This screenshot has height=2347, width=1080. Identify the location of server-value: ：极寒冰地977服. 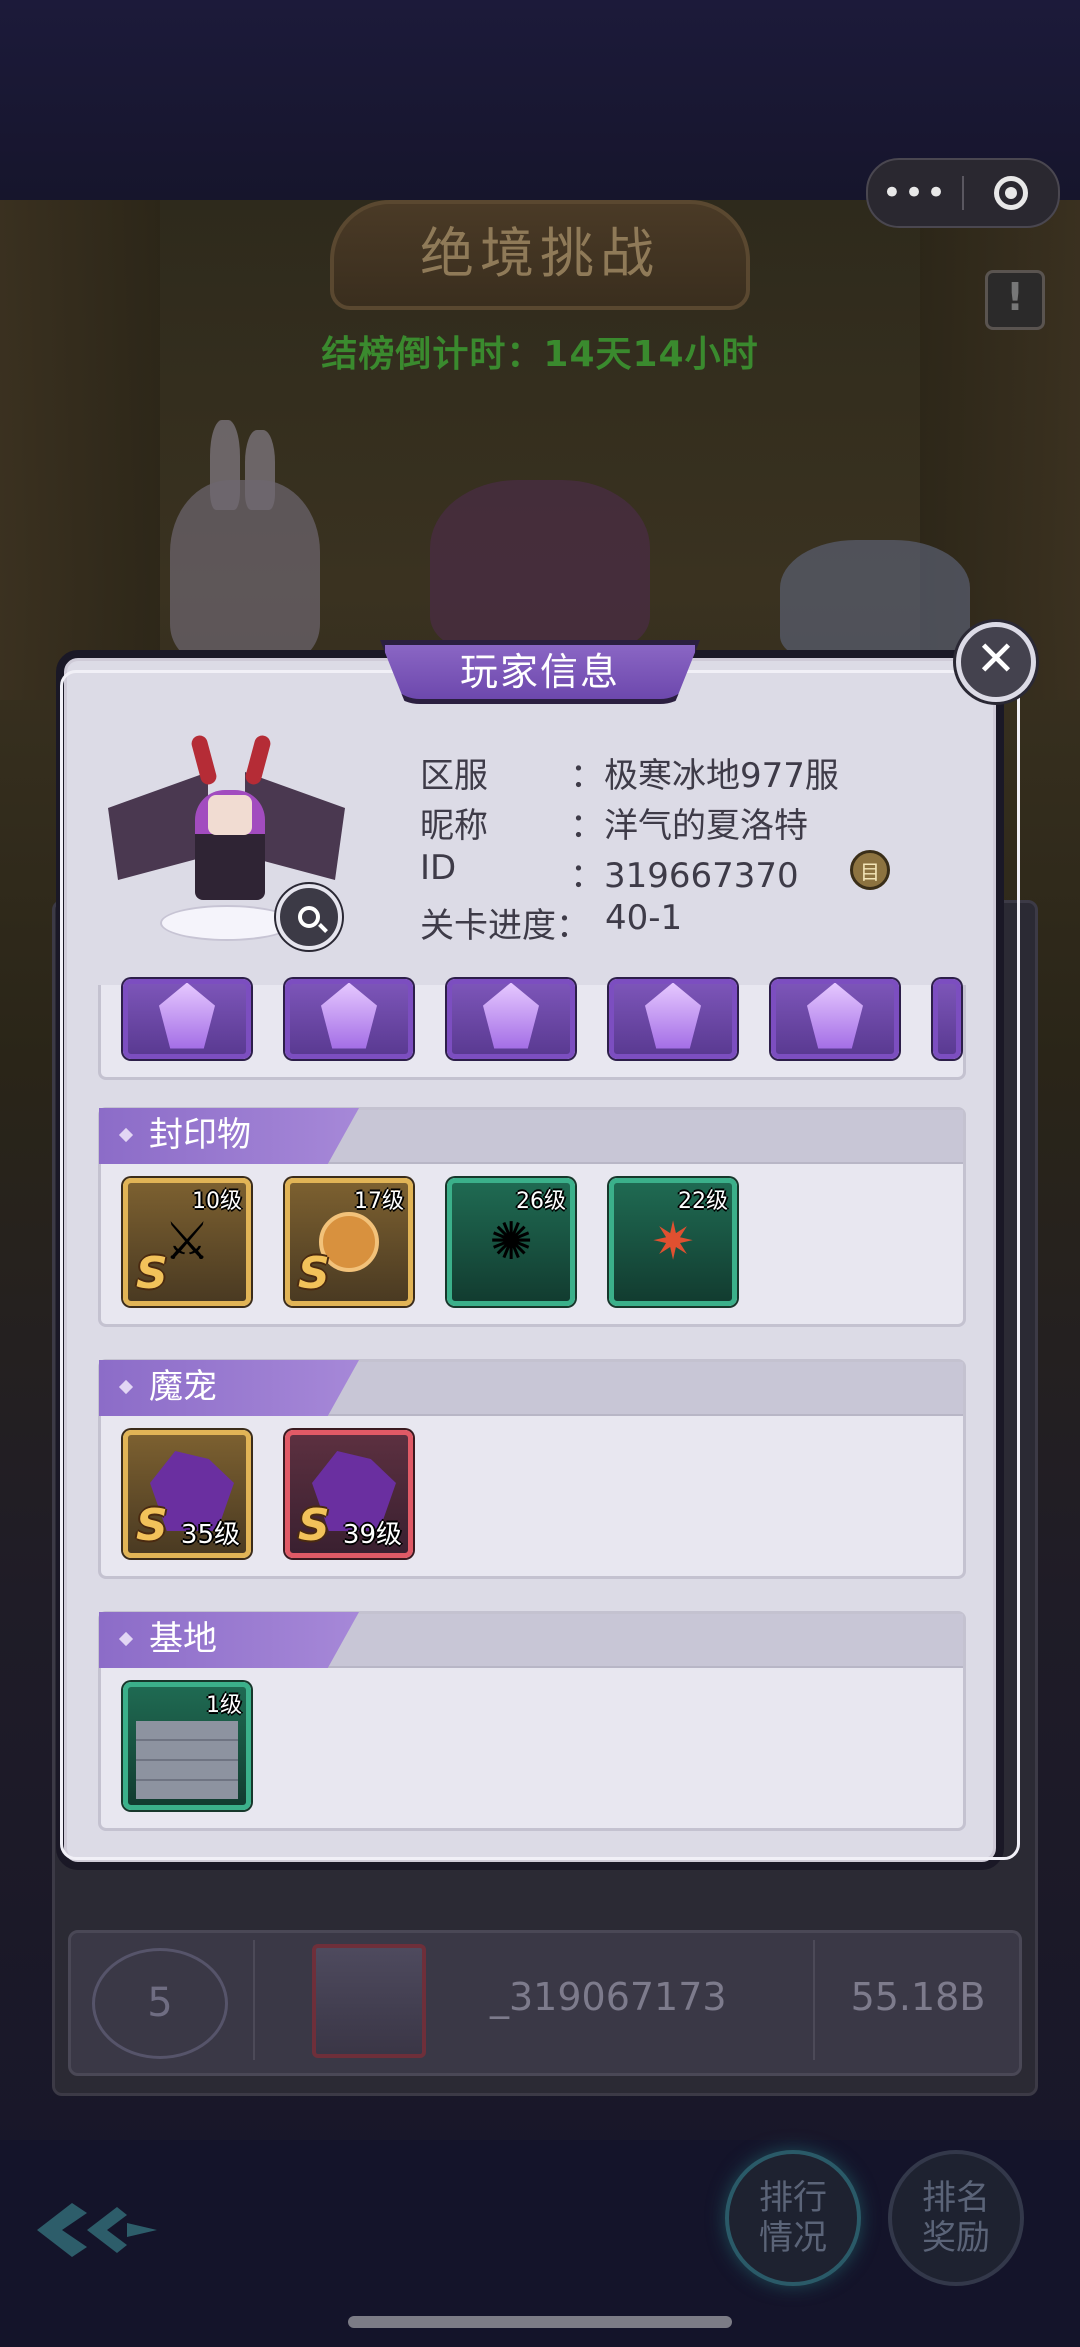
(704, 776).